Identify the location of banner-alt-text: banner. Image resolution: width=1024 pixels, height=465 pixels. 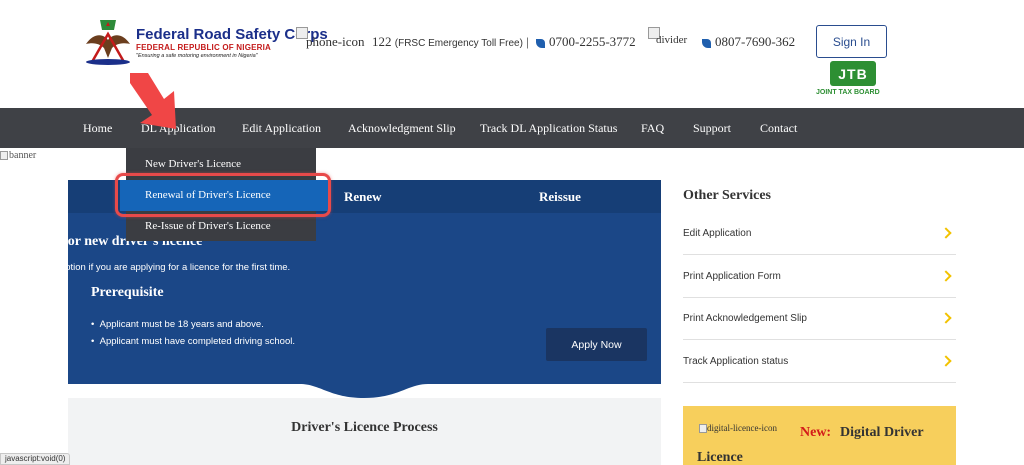
(23, 155).